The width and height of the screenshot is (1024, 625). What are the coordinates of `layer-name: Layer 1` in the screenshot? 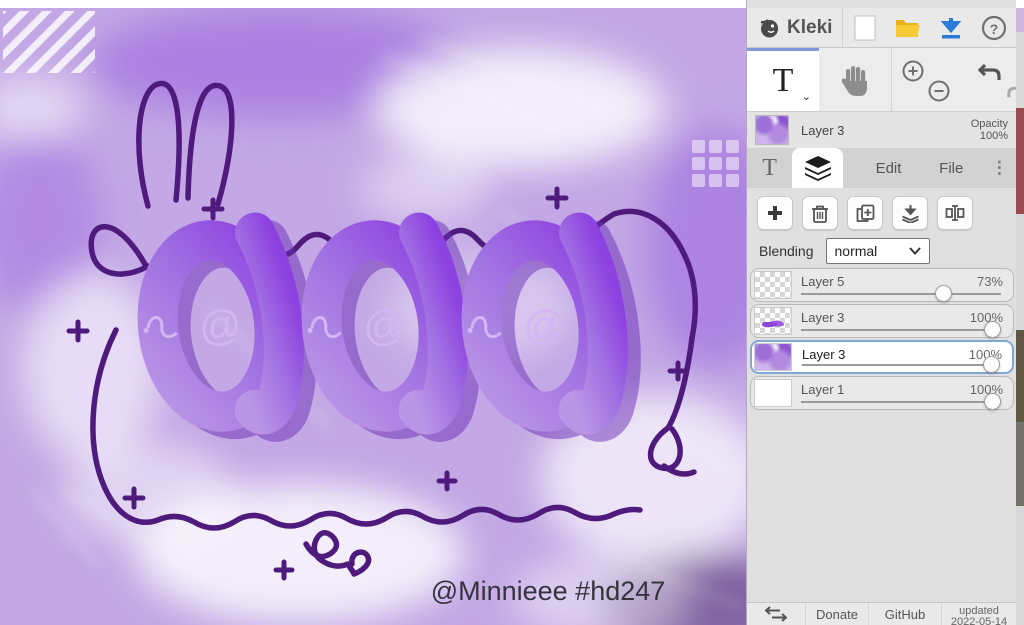 It's located at (823, 389).